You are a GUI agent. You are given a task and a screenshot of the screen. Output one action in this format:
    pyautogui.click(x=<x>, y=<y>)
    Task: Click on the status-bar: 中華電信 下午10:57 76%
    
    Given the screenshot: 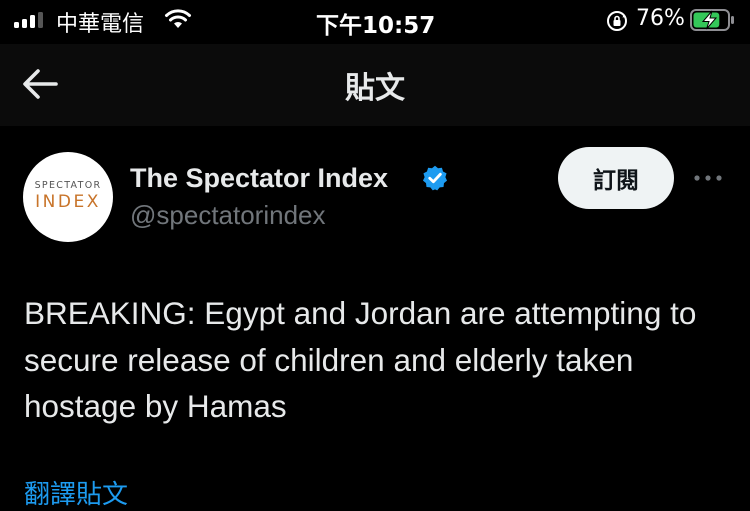 What is the action you would take?
    pyautogui.click(x=375, y=22)
    